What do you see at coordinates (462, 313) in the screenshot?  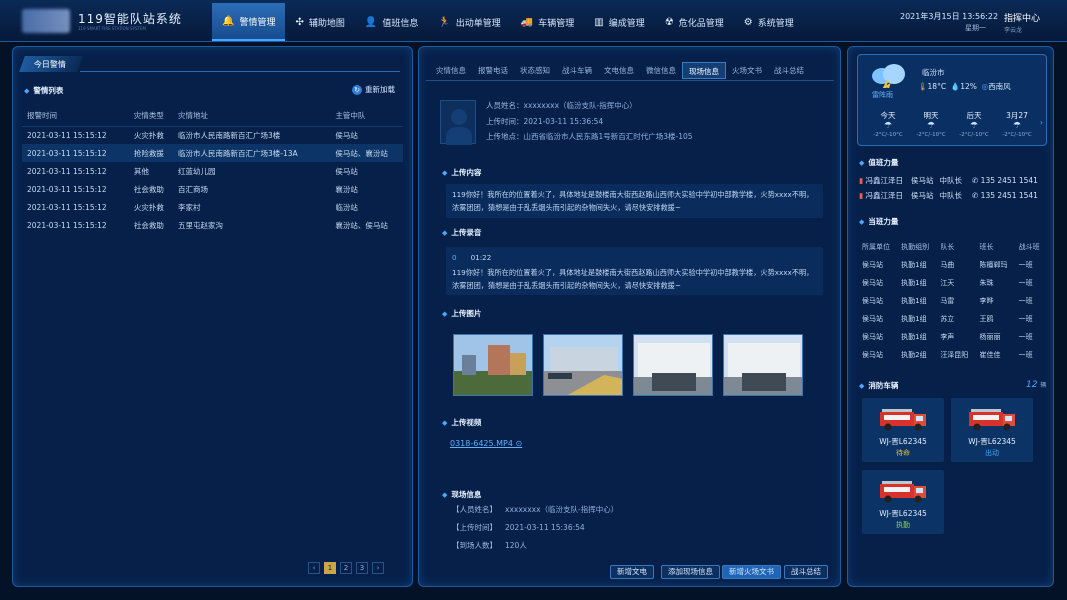 I see `upload-images-title: ◆ 上传图片` at bounding box center [462, 313].